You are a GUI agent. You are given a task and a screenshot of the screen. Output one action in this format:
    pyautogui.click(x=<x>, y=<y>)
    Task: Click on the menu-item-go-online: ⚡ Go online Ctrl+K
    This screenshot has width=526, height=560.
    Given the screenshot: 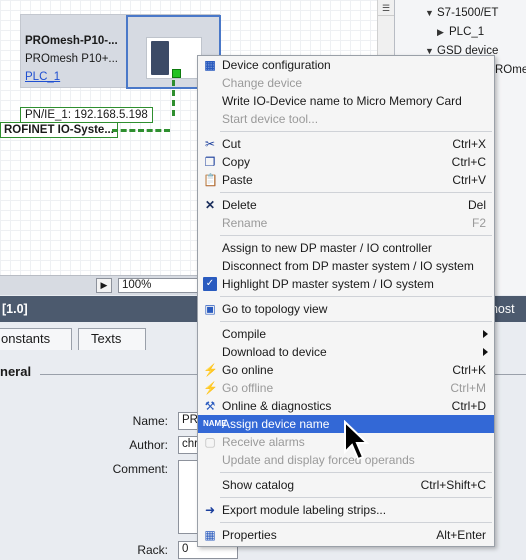 What is the action you would take?
    pyautogui.click(x=346, y=370)
    